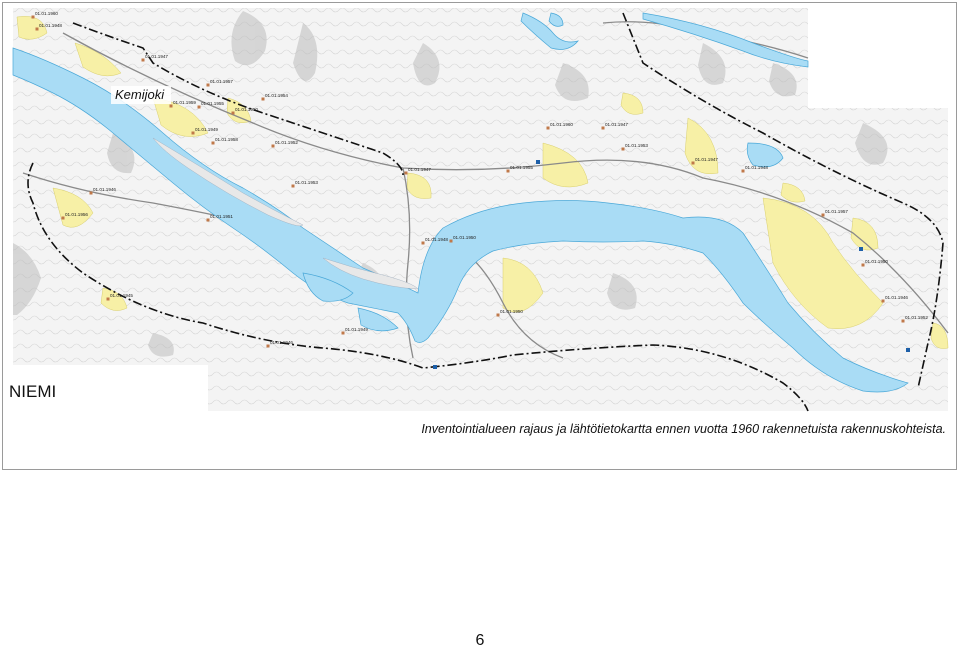 The width and height of the screenshot is (960, 650). Describe the element at coordinates (480, 640) in the screenshot. I see `page-number: 6` at that location.